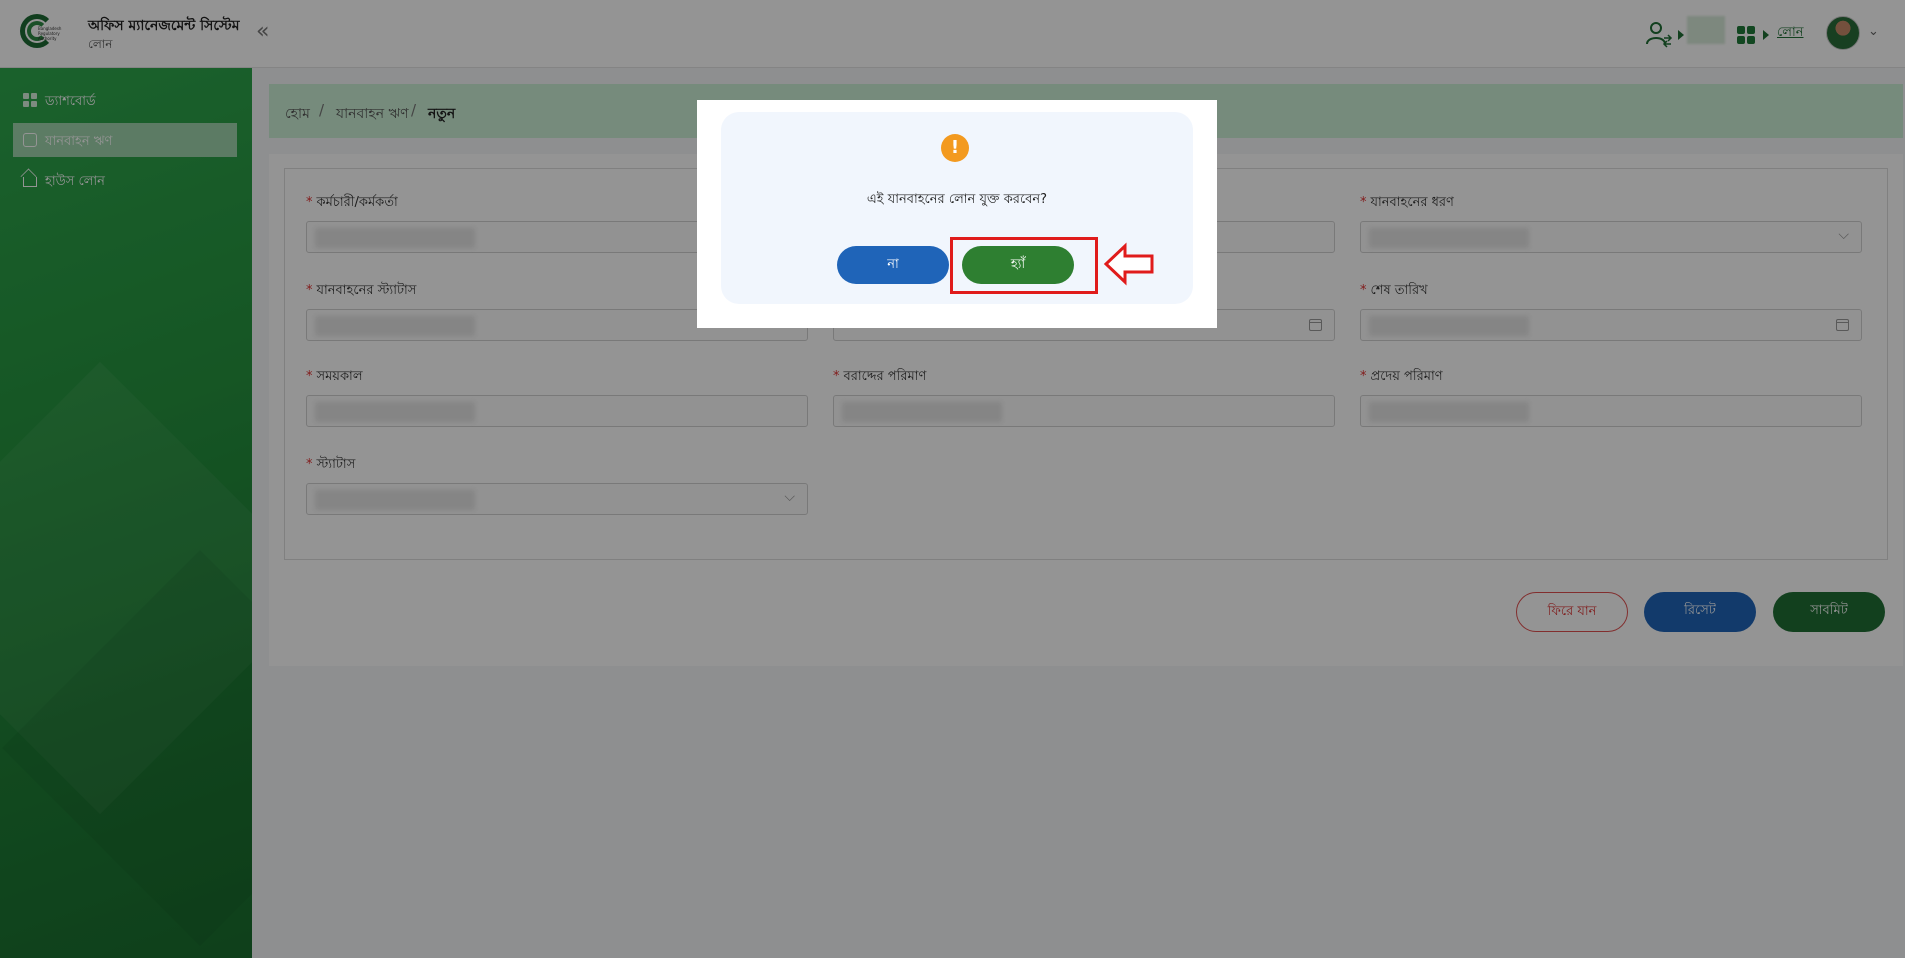  I want to click on confirm-message: এই যানবাহনের লোন যুক্ত করবেন?, so click(957, 199).